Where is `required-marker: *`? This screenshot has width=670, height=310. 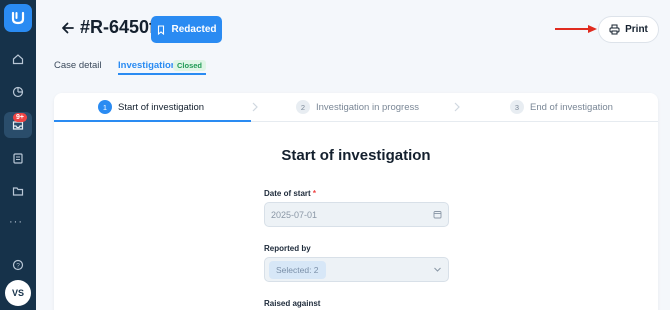
required-marker: * is located at coordinates (314, 193).